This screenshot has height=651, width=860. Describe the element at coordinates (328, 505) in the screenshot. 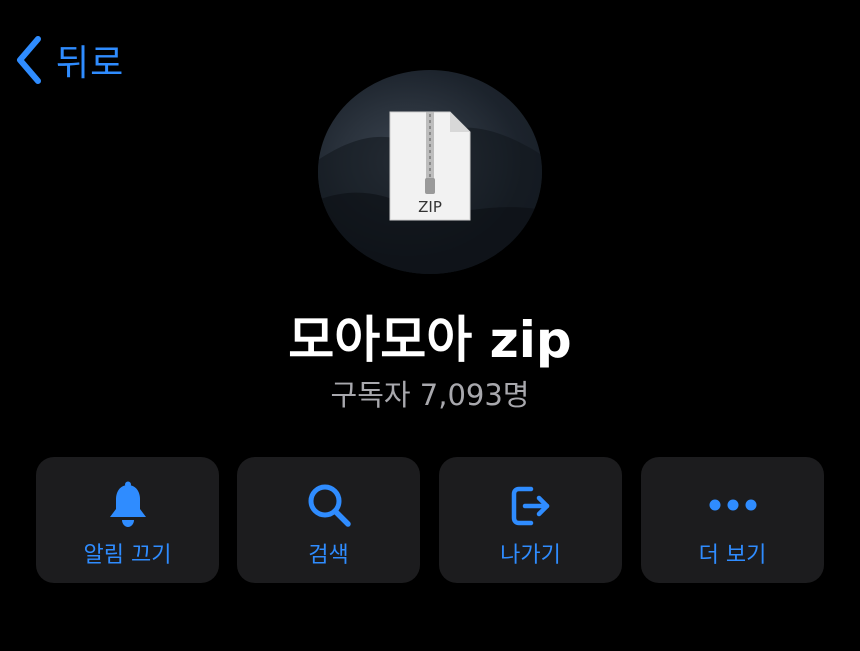

I see `search-icon` at that location.